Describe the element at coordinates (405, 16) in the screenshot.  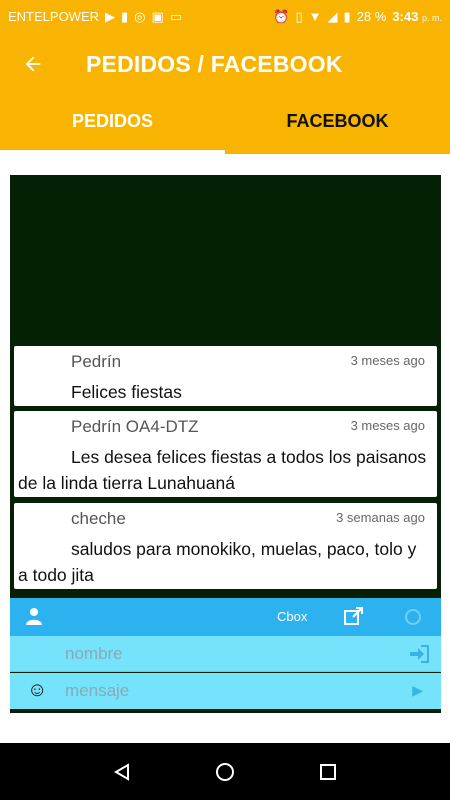
I see `clock-time: 3:43` at that location.